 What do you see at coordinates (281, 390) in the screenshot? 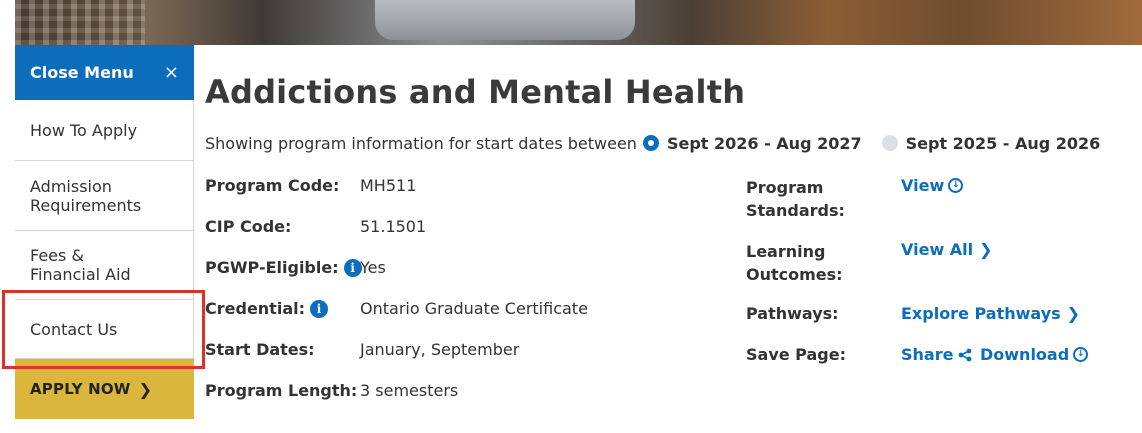
I see `program-length-label: Program Length:` at bounding box center [281, 390].